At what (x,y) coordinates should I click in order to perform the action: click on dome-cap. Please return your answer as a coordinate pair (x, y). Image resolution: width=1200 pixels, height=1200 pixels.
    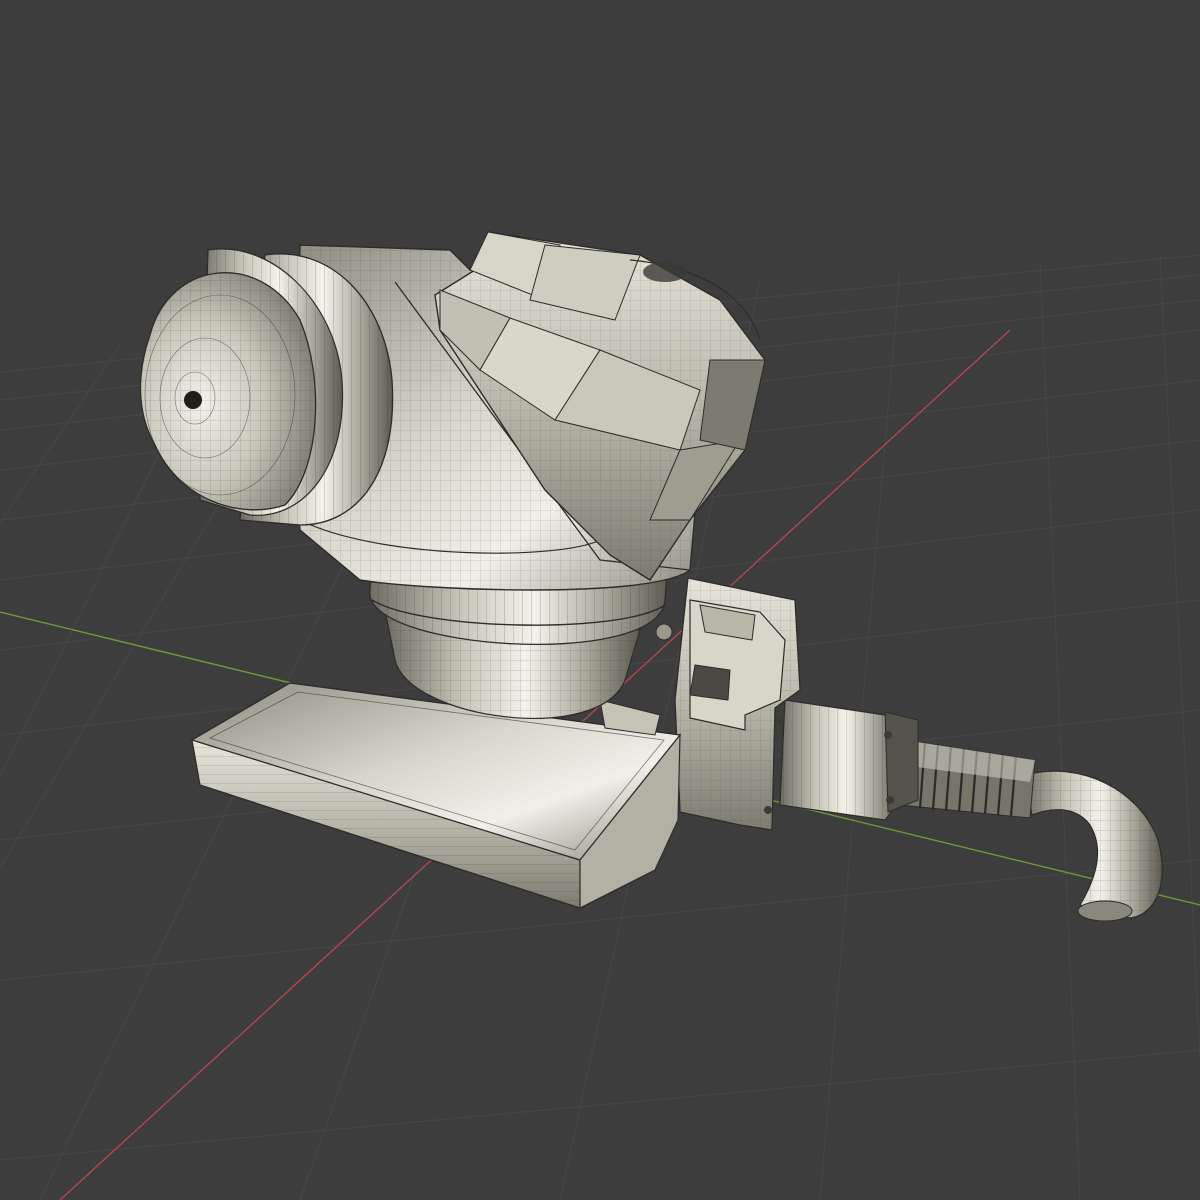
    Looking at the image, I should click on (266, 387).